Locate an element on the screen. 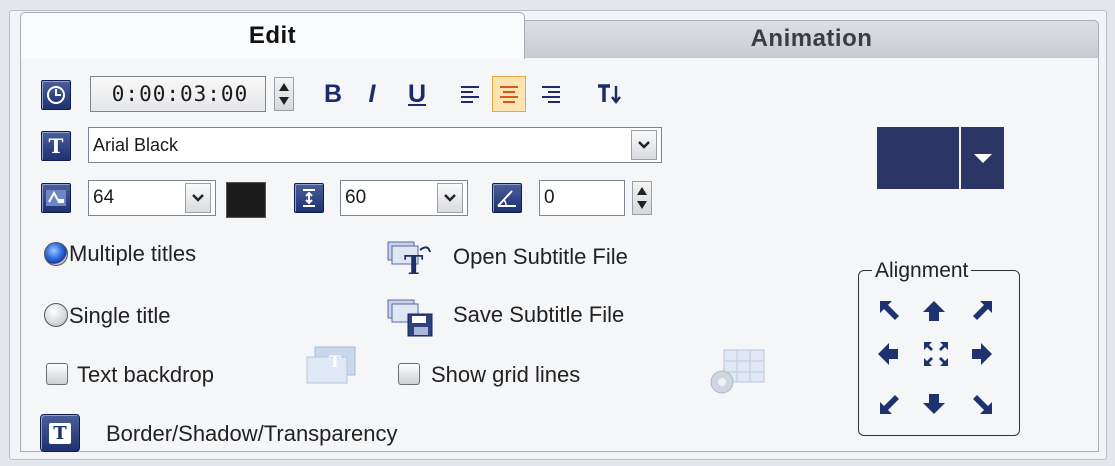 This screenshot has height=466, width=1115. underline-button: U is located at coordinates (417, 94).